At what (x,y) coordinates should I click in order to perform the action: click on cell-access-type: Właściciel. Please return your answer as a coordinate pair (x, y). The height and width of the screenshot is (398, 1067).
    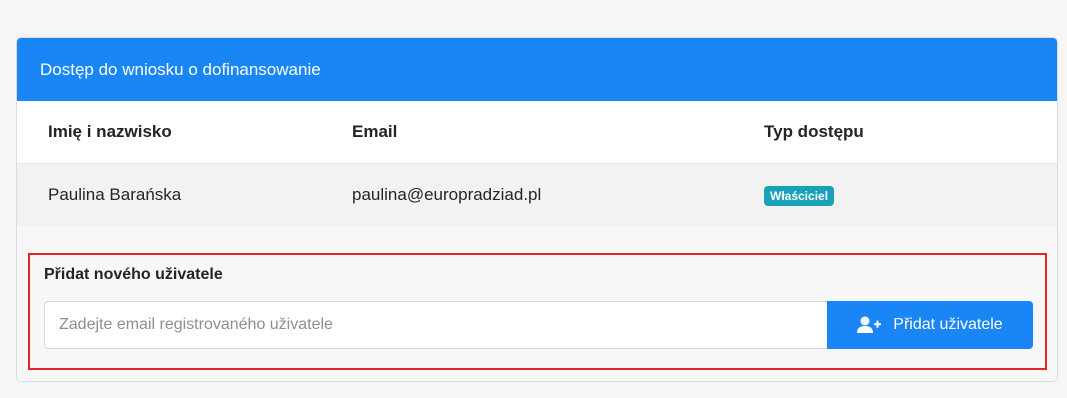
    Looking at the image, I should click on (799, 195).